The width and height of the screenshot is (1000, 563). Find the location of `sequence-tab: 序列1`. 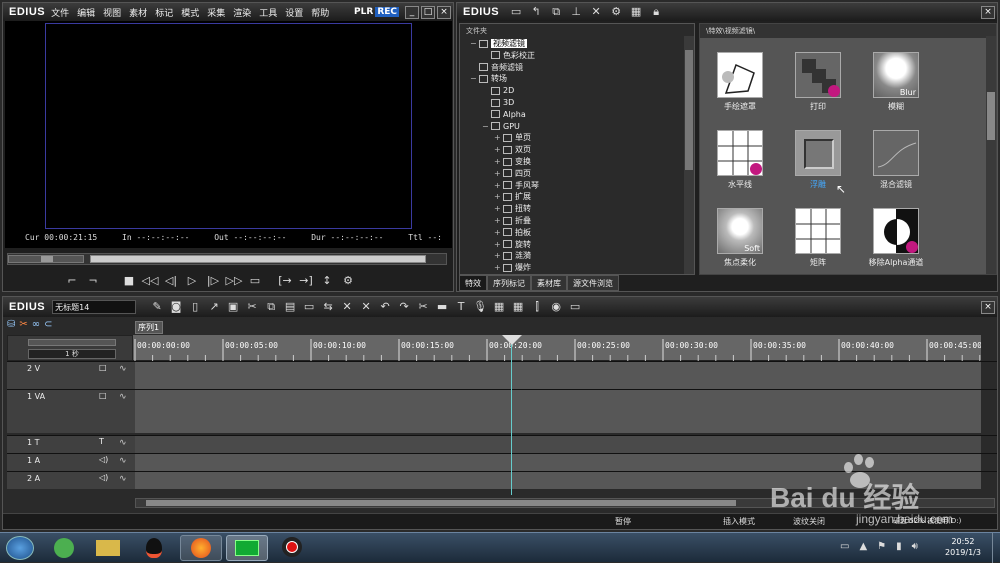

sequence-tab: 序列1 is located at coordinates (149, 327).